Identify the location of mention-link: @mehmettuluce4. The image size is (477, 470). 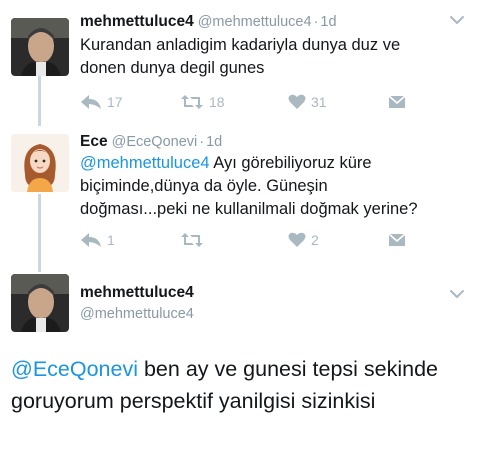
(145, 163).